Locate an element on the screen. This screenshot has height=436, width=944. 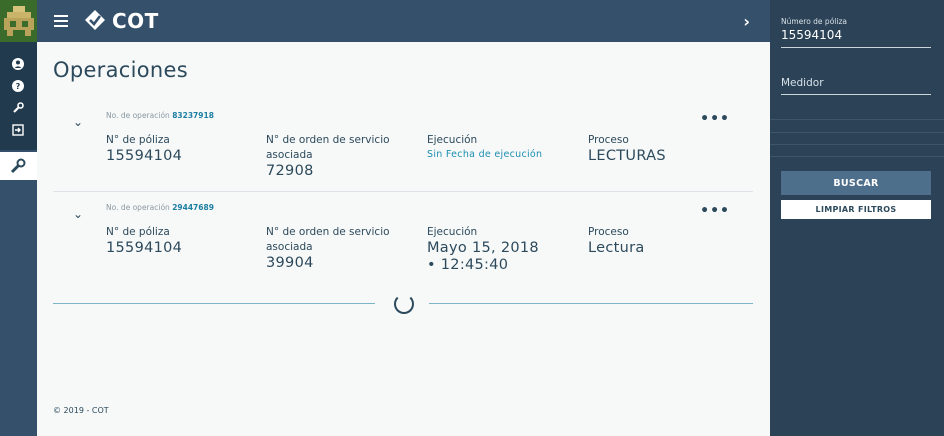
brand-name: COT is located at coordinates (135, 21).